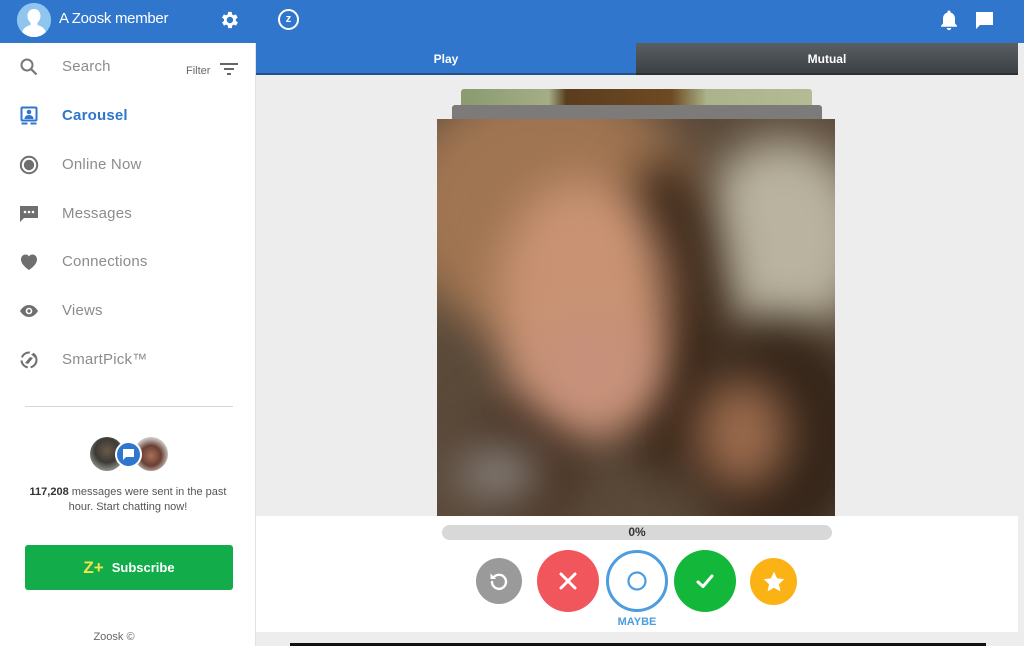 The image size is (1024, 646). I want to click on sidebar-item-messages: Messages, so click(128, 214).